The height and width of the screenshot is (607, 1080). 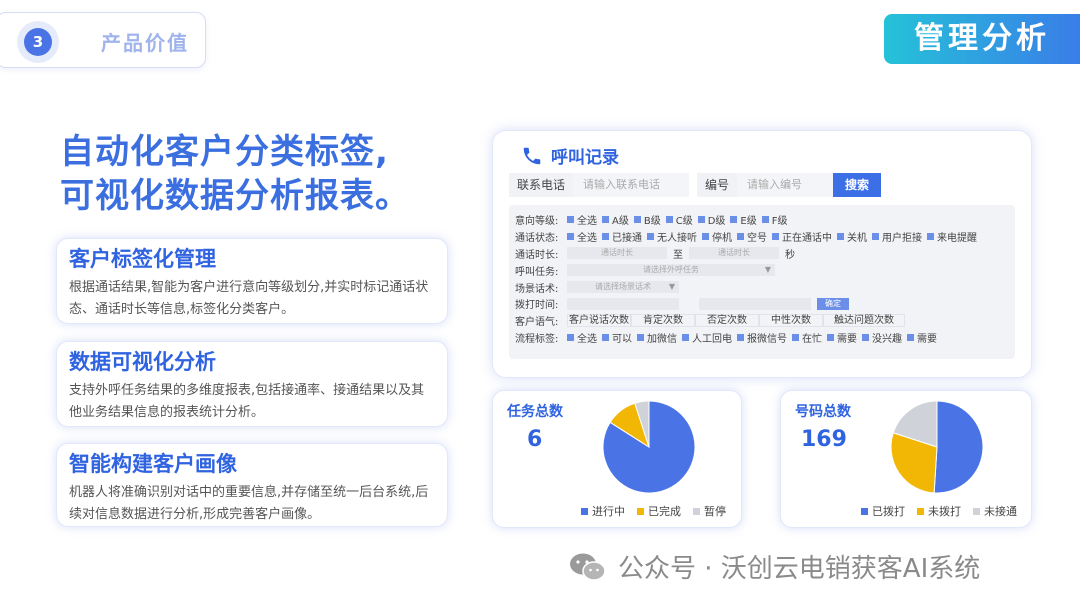 What do you see at coordinates (734, 253) in the screenshot?
I see `duration-to-input: 通话时长` at bounding box center [734, 253].